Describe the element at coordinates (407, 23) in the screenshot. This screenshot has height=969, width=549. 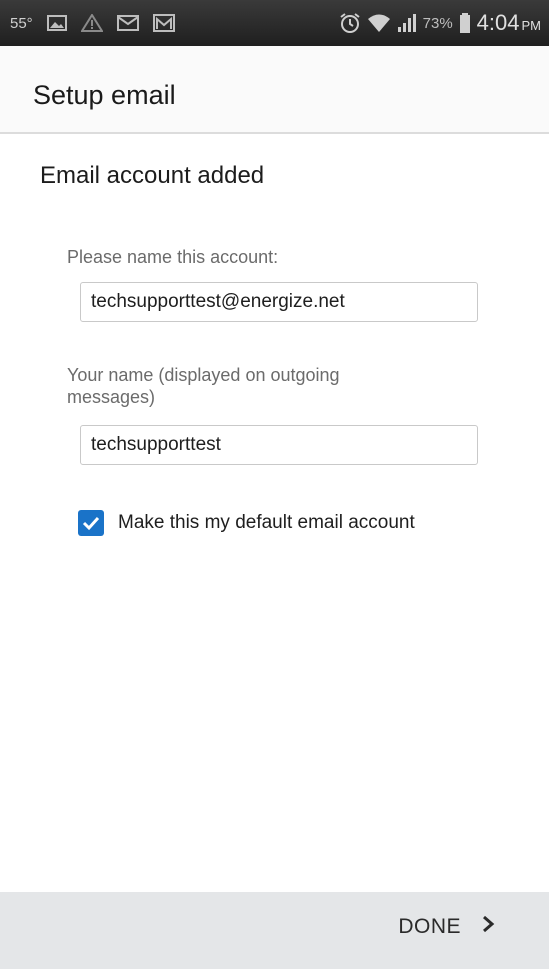
I see `signal-icon` at that location.